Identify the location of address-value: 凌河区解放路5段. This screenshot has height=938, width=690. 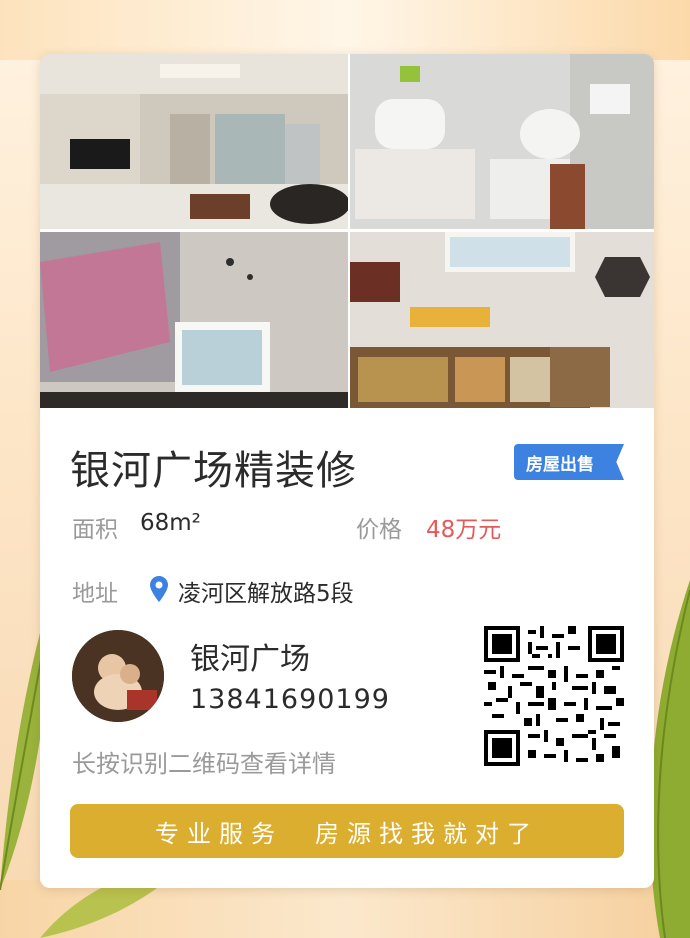
(266, 594).